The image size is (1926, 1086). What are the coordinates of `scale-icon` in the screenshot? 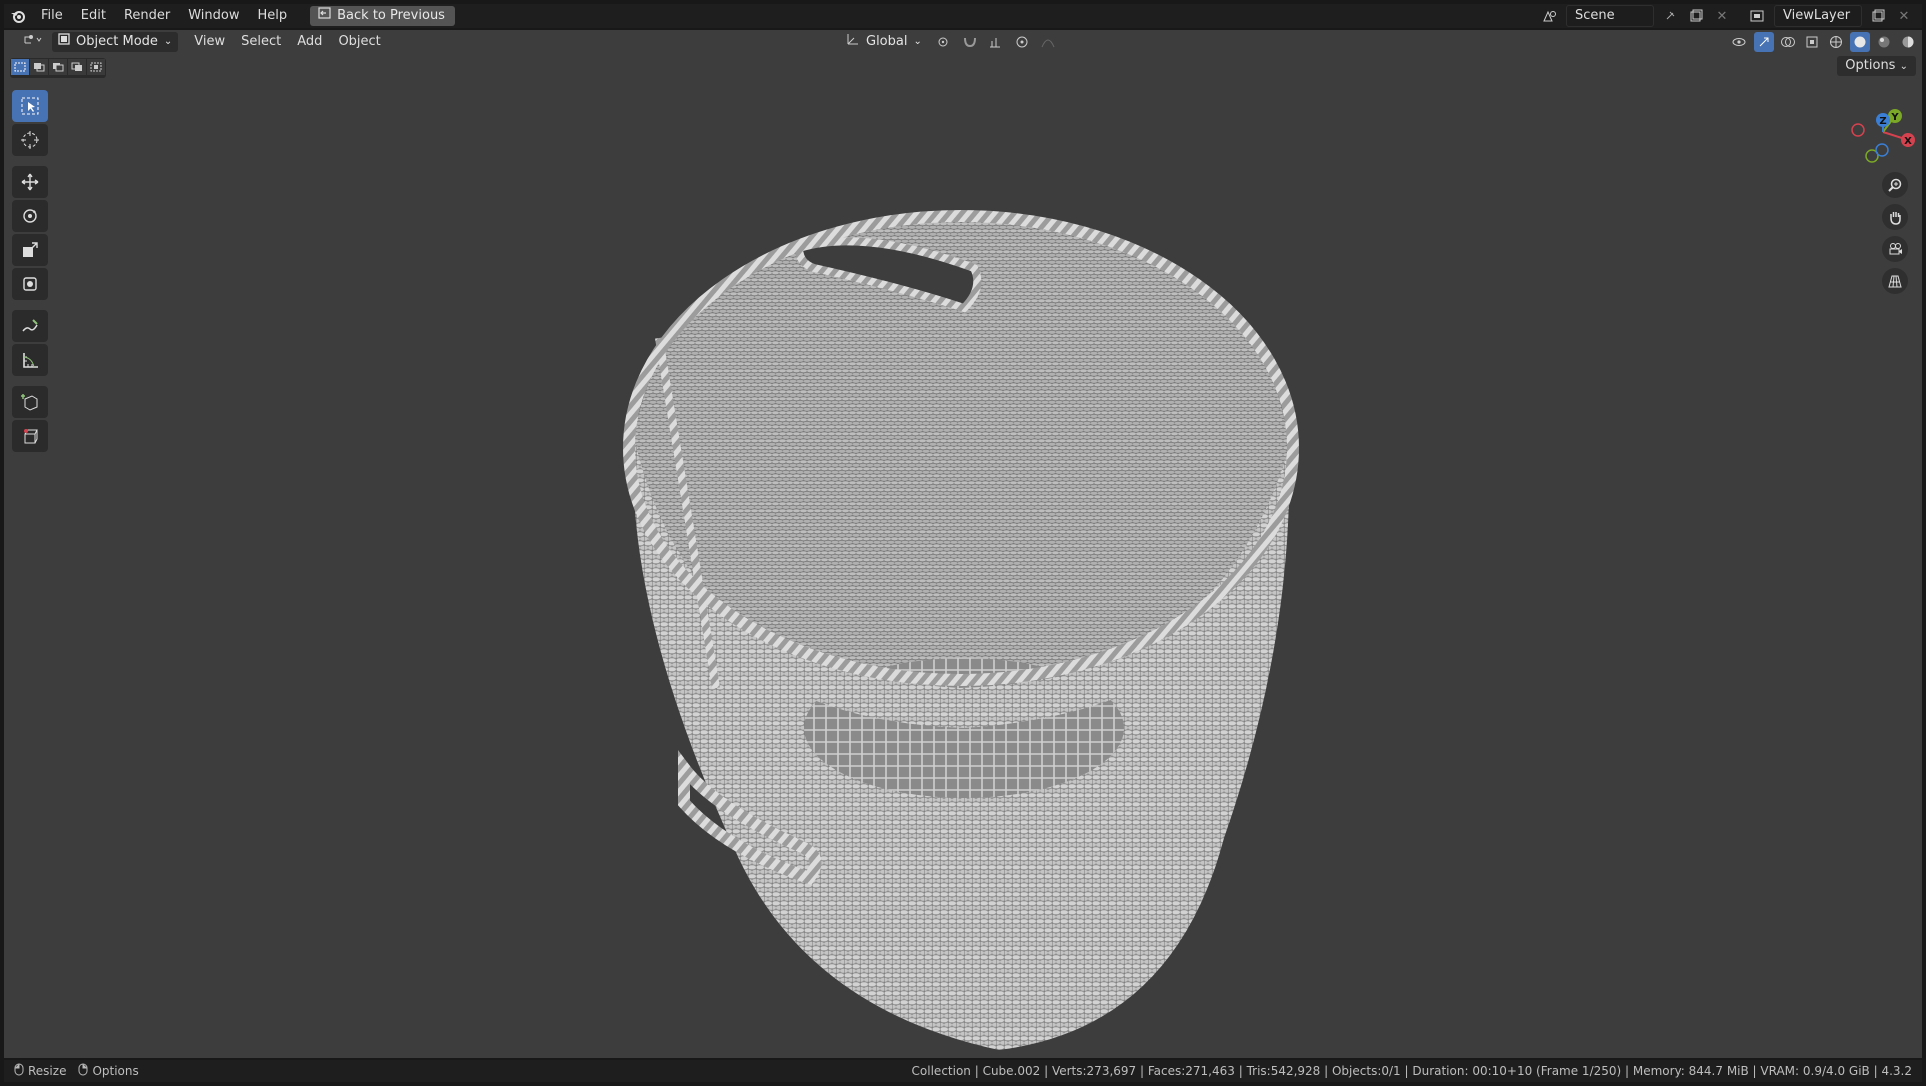 It's located at (30, 250).